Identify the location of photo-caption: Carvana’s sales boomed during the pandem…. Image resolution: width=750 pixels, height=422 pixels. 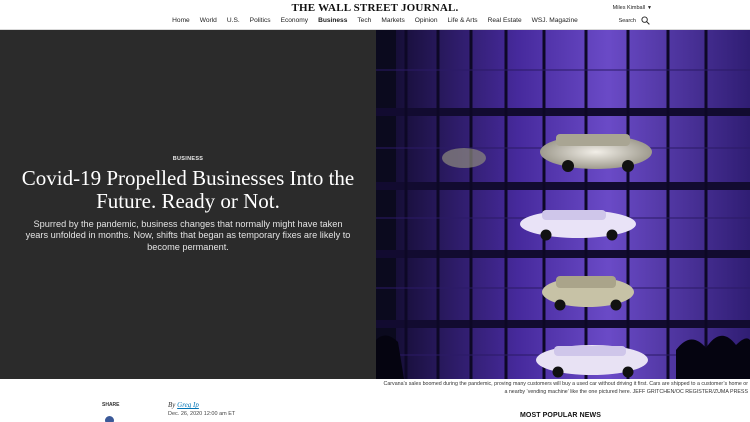
(565, 388).